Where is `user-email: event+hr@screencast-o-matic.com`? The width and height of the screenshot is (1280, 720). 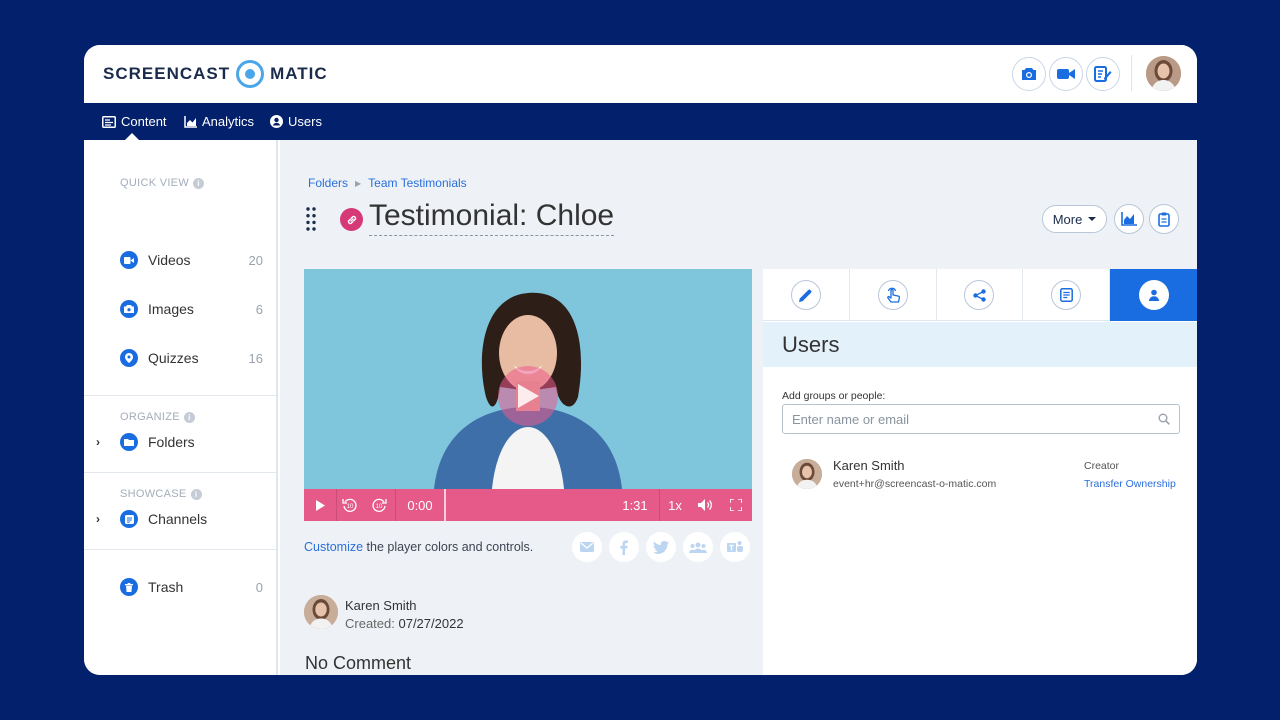 user-email: event+hr@screencast-o-matic.com is located at coordinates (915, 484).